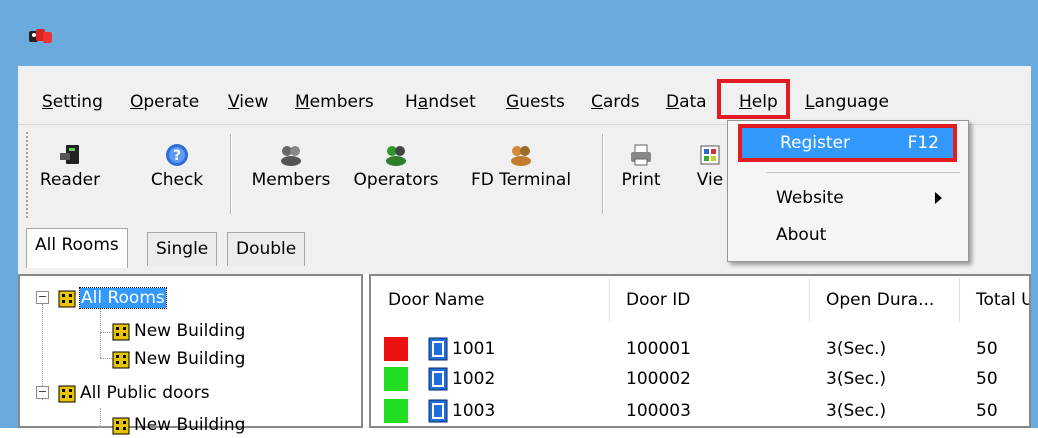  What do you see at coordinates (658, 411) in the screenshot?
I see `door-id-cell: 100003` at bounding box center [658, 411].